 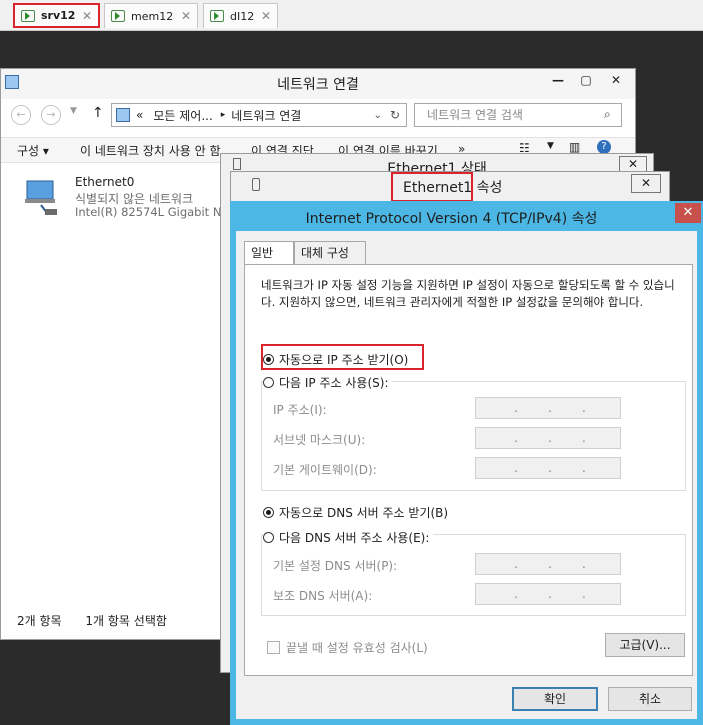 What do you see at coordinates (607, 114) in the screenshot?
I see `search-icon: ⌕` at bounding box center [607, 114].